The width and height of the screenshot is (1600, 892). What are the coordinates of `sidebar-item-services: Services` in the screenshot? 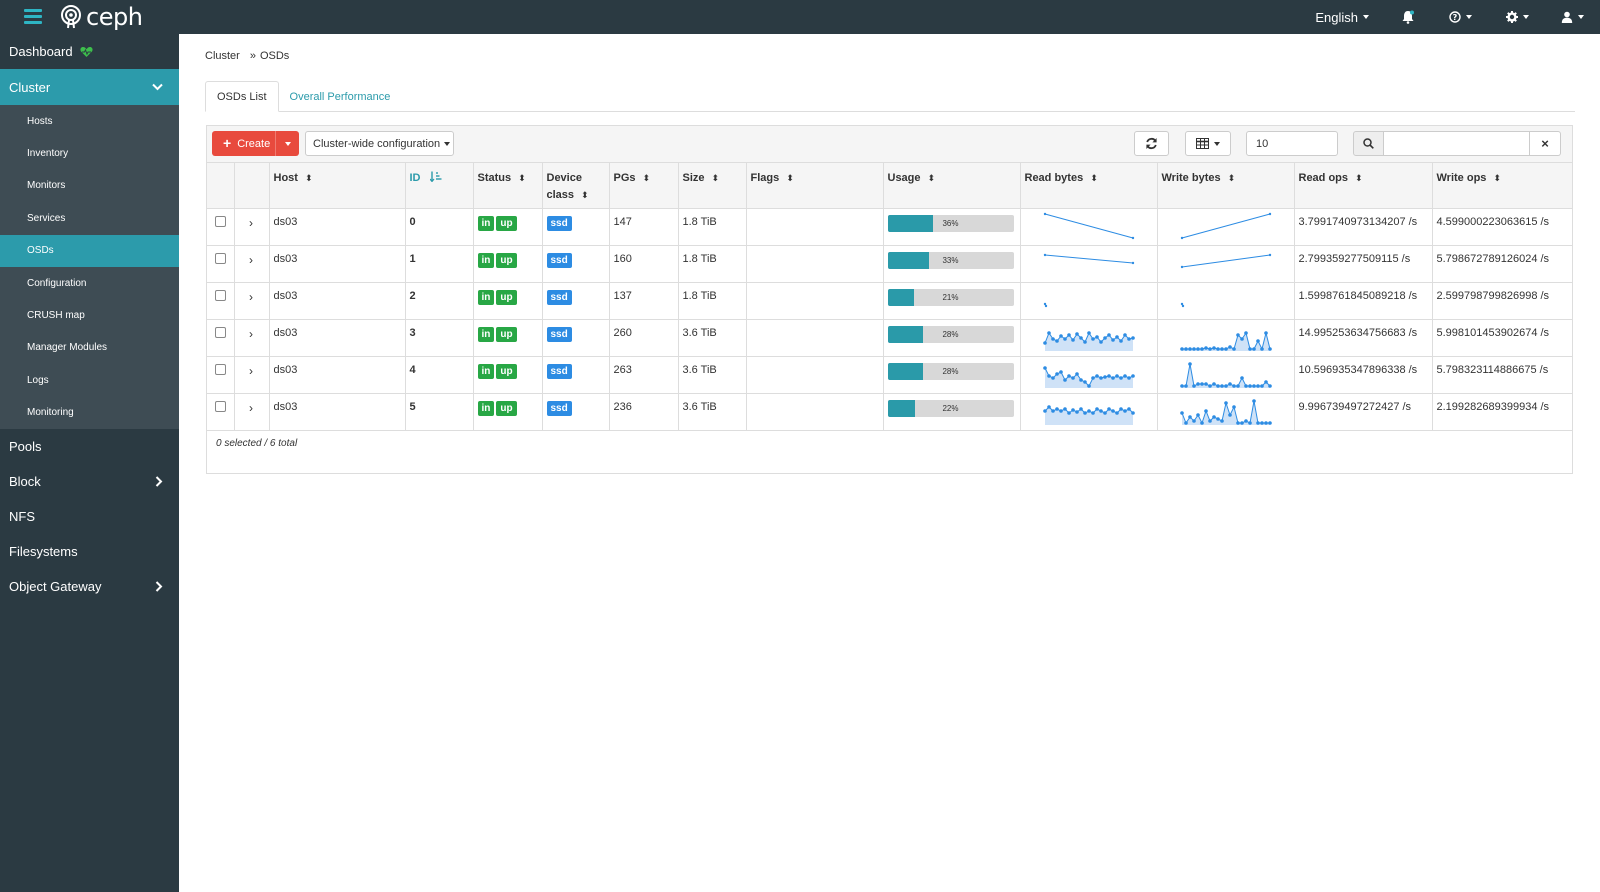 It's located at (89, 218).